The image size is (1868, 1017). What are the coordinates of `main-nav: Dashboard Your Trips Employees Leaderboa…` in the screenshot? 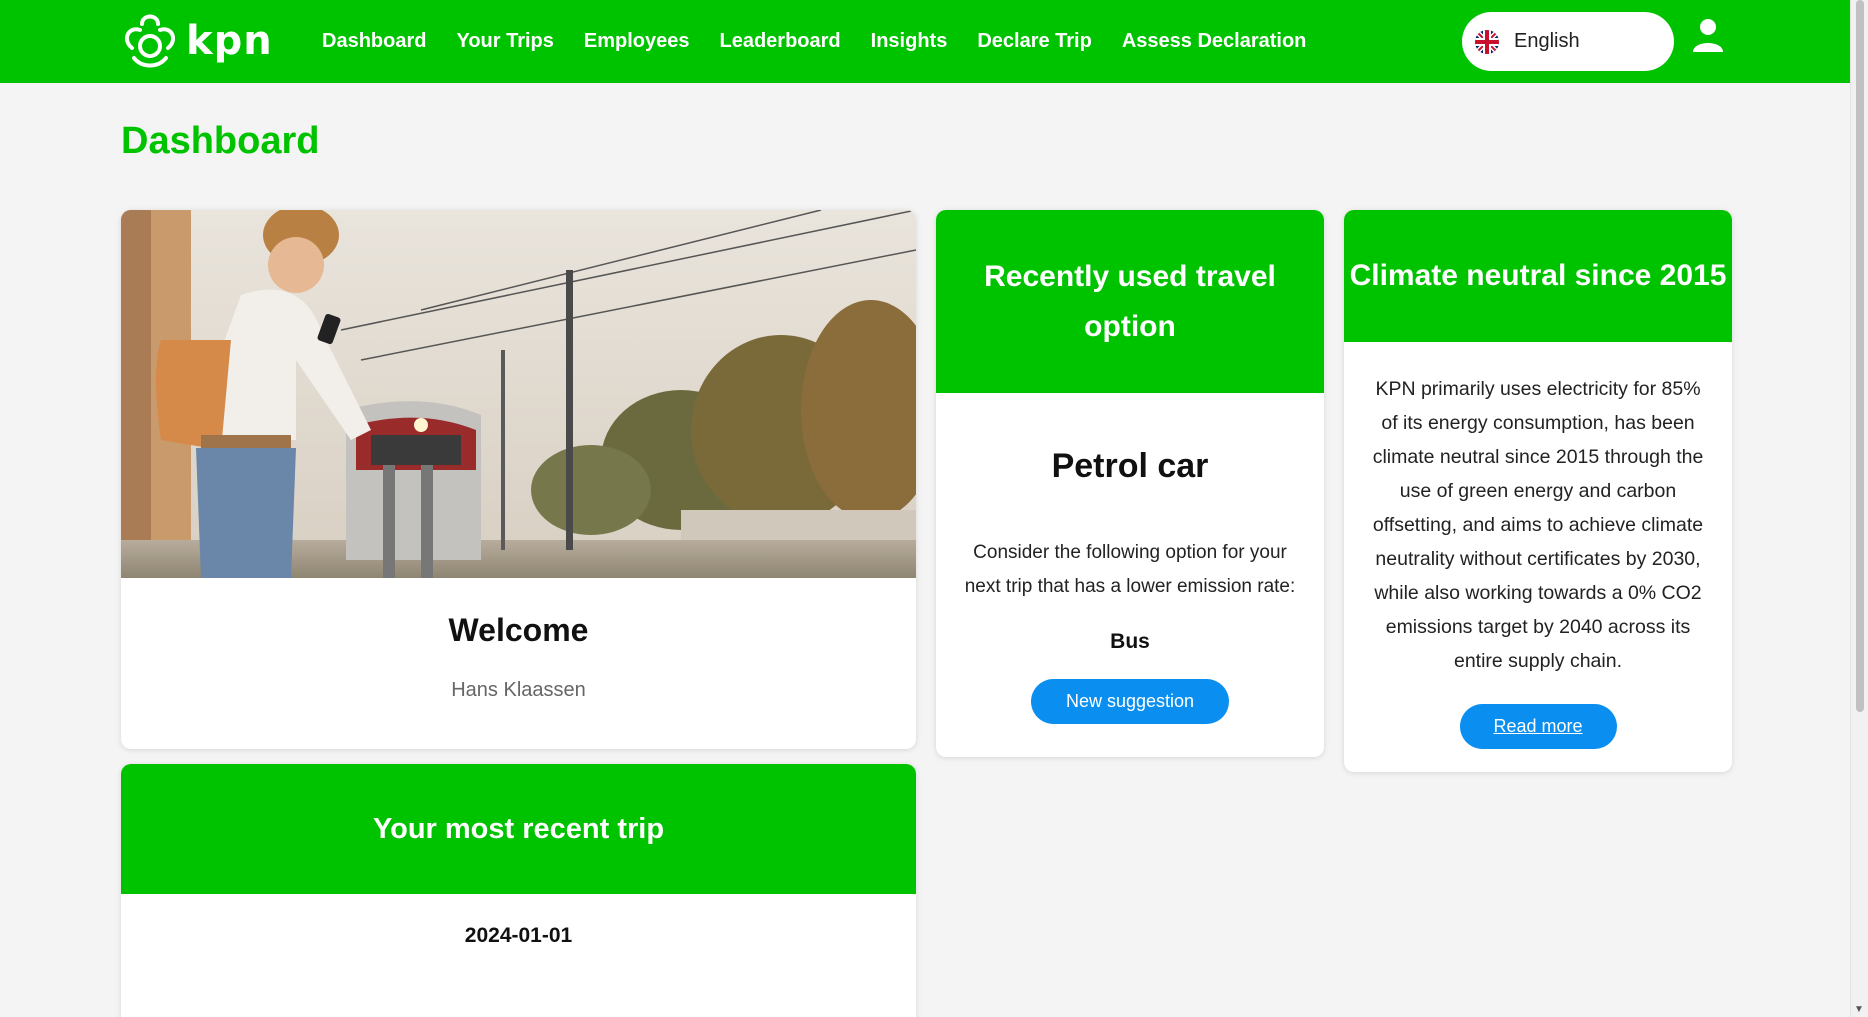 It's located at (829, 41).